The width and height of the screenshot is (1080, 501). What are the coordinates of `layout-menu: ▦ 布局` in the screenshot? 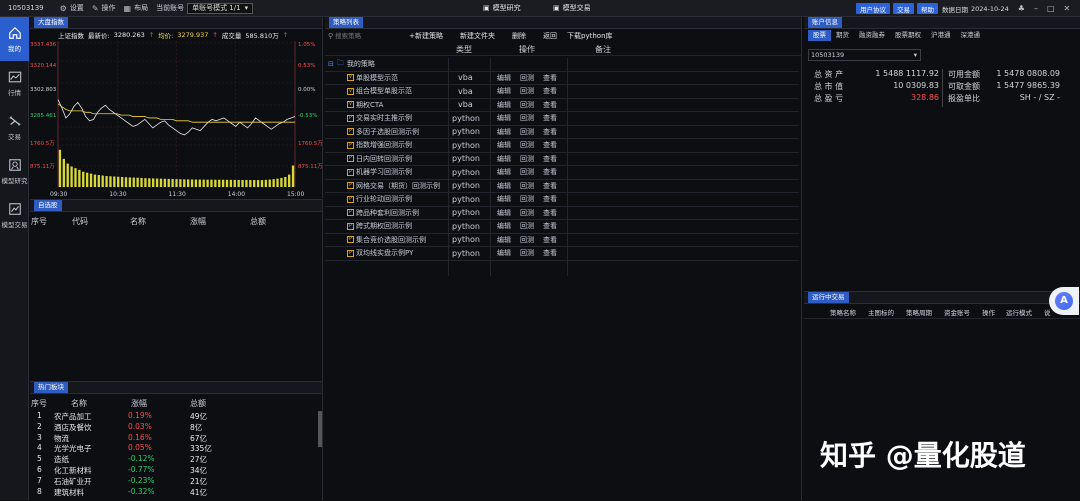 It's located at (136, 8).